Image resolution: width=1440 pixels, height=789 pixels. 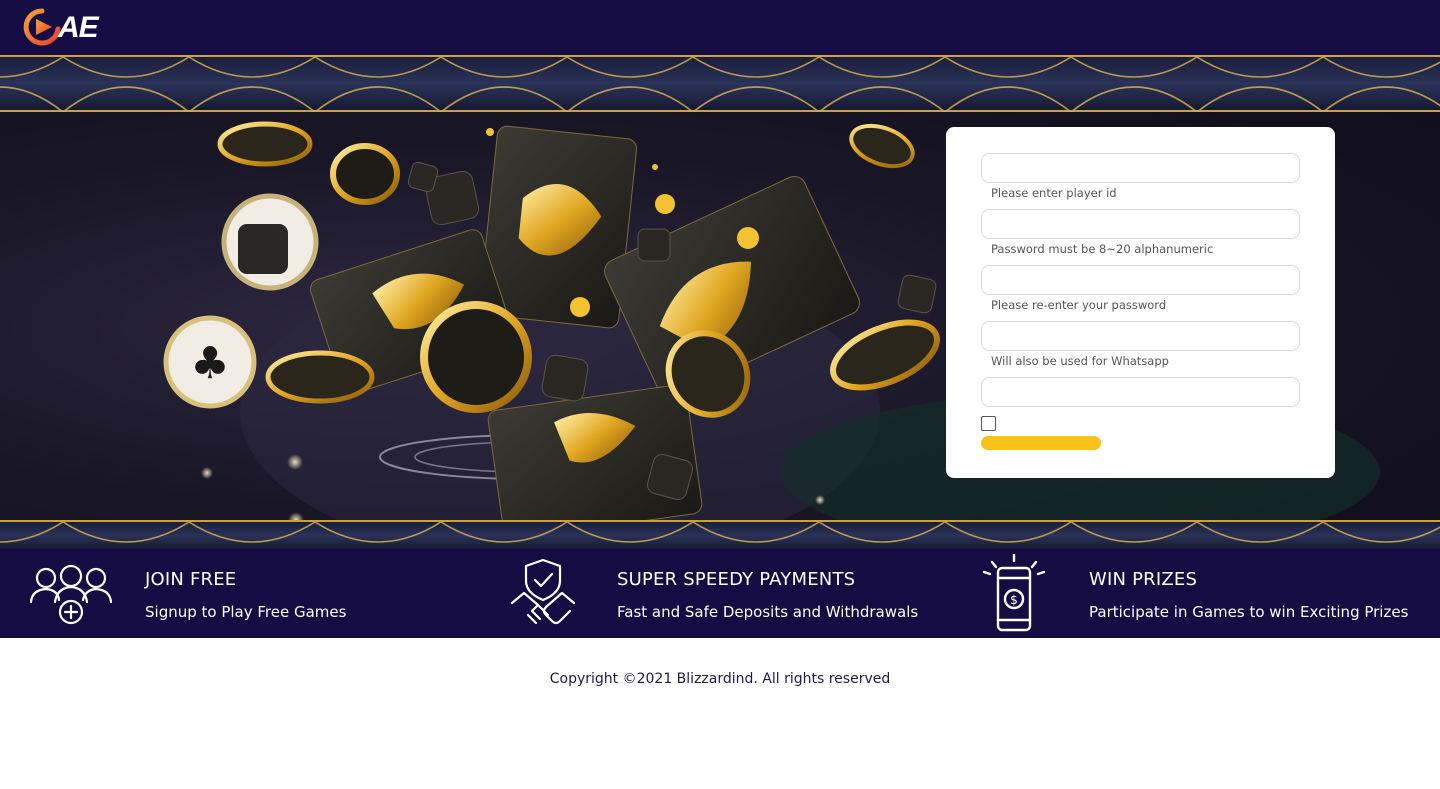 What do you see at coordinates (1079, 305) in the screenshot?
I see `confirm-password-hint: Please re-enter your password` at bounding box center [1079, 305].